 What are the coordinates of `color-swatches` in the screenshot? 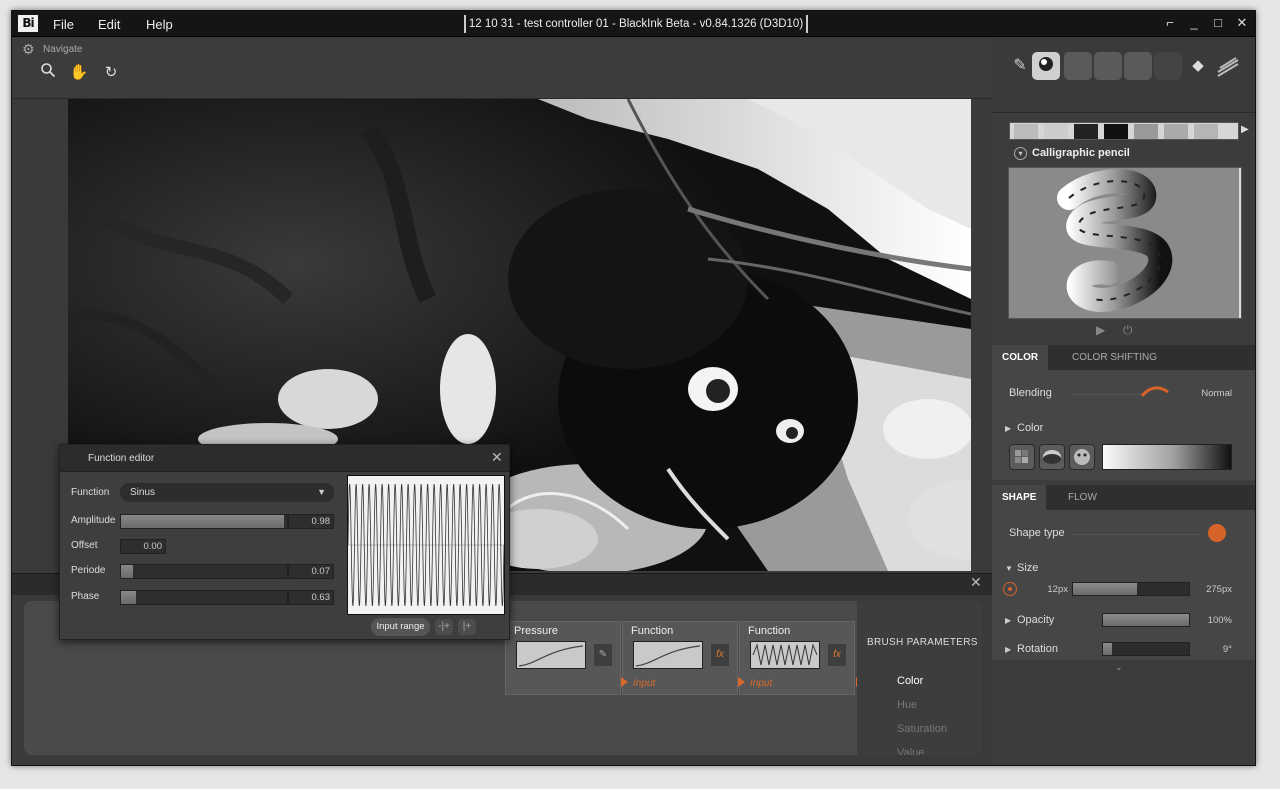 It's located at (1054, 458).